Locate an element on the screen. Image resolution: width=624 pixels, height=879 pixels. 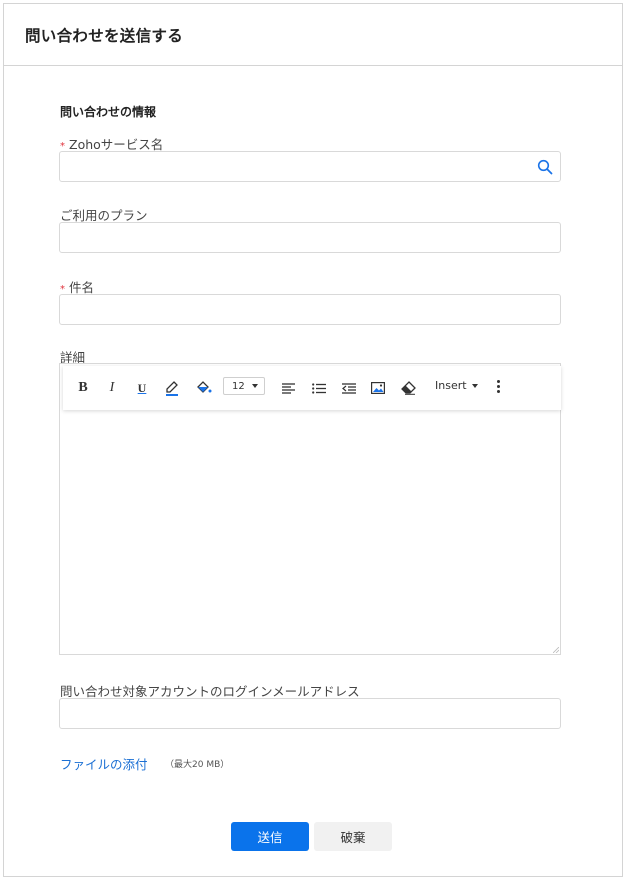
service-search-input is located at coordinates (310, 166).